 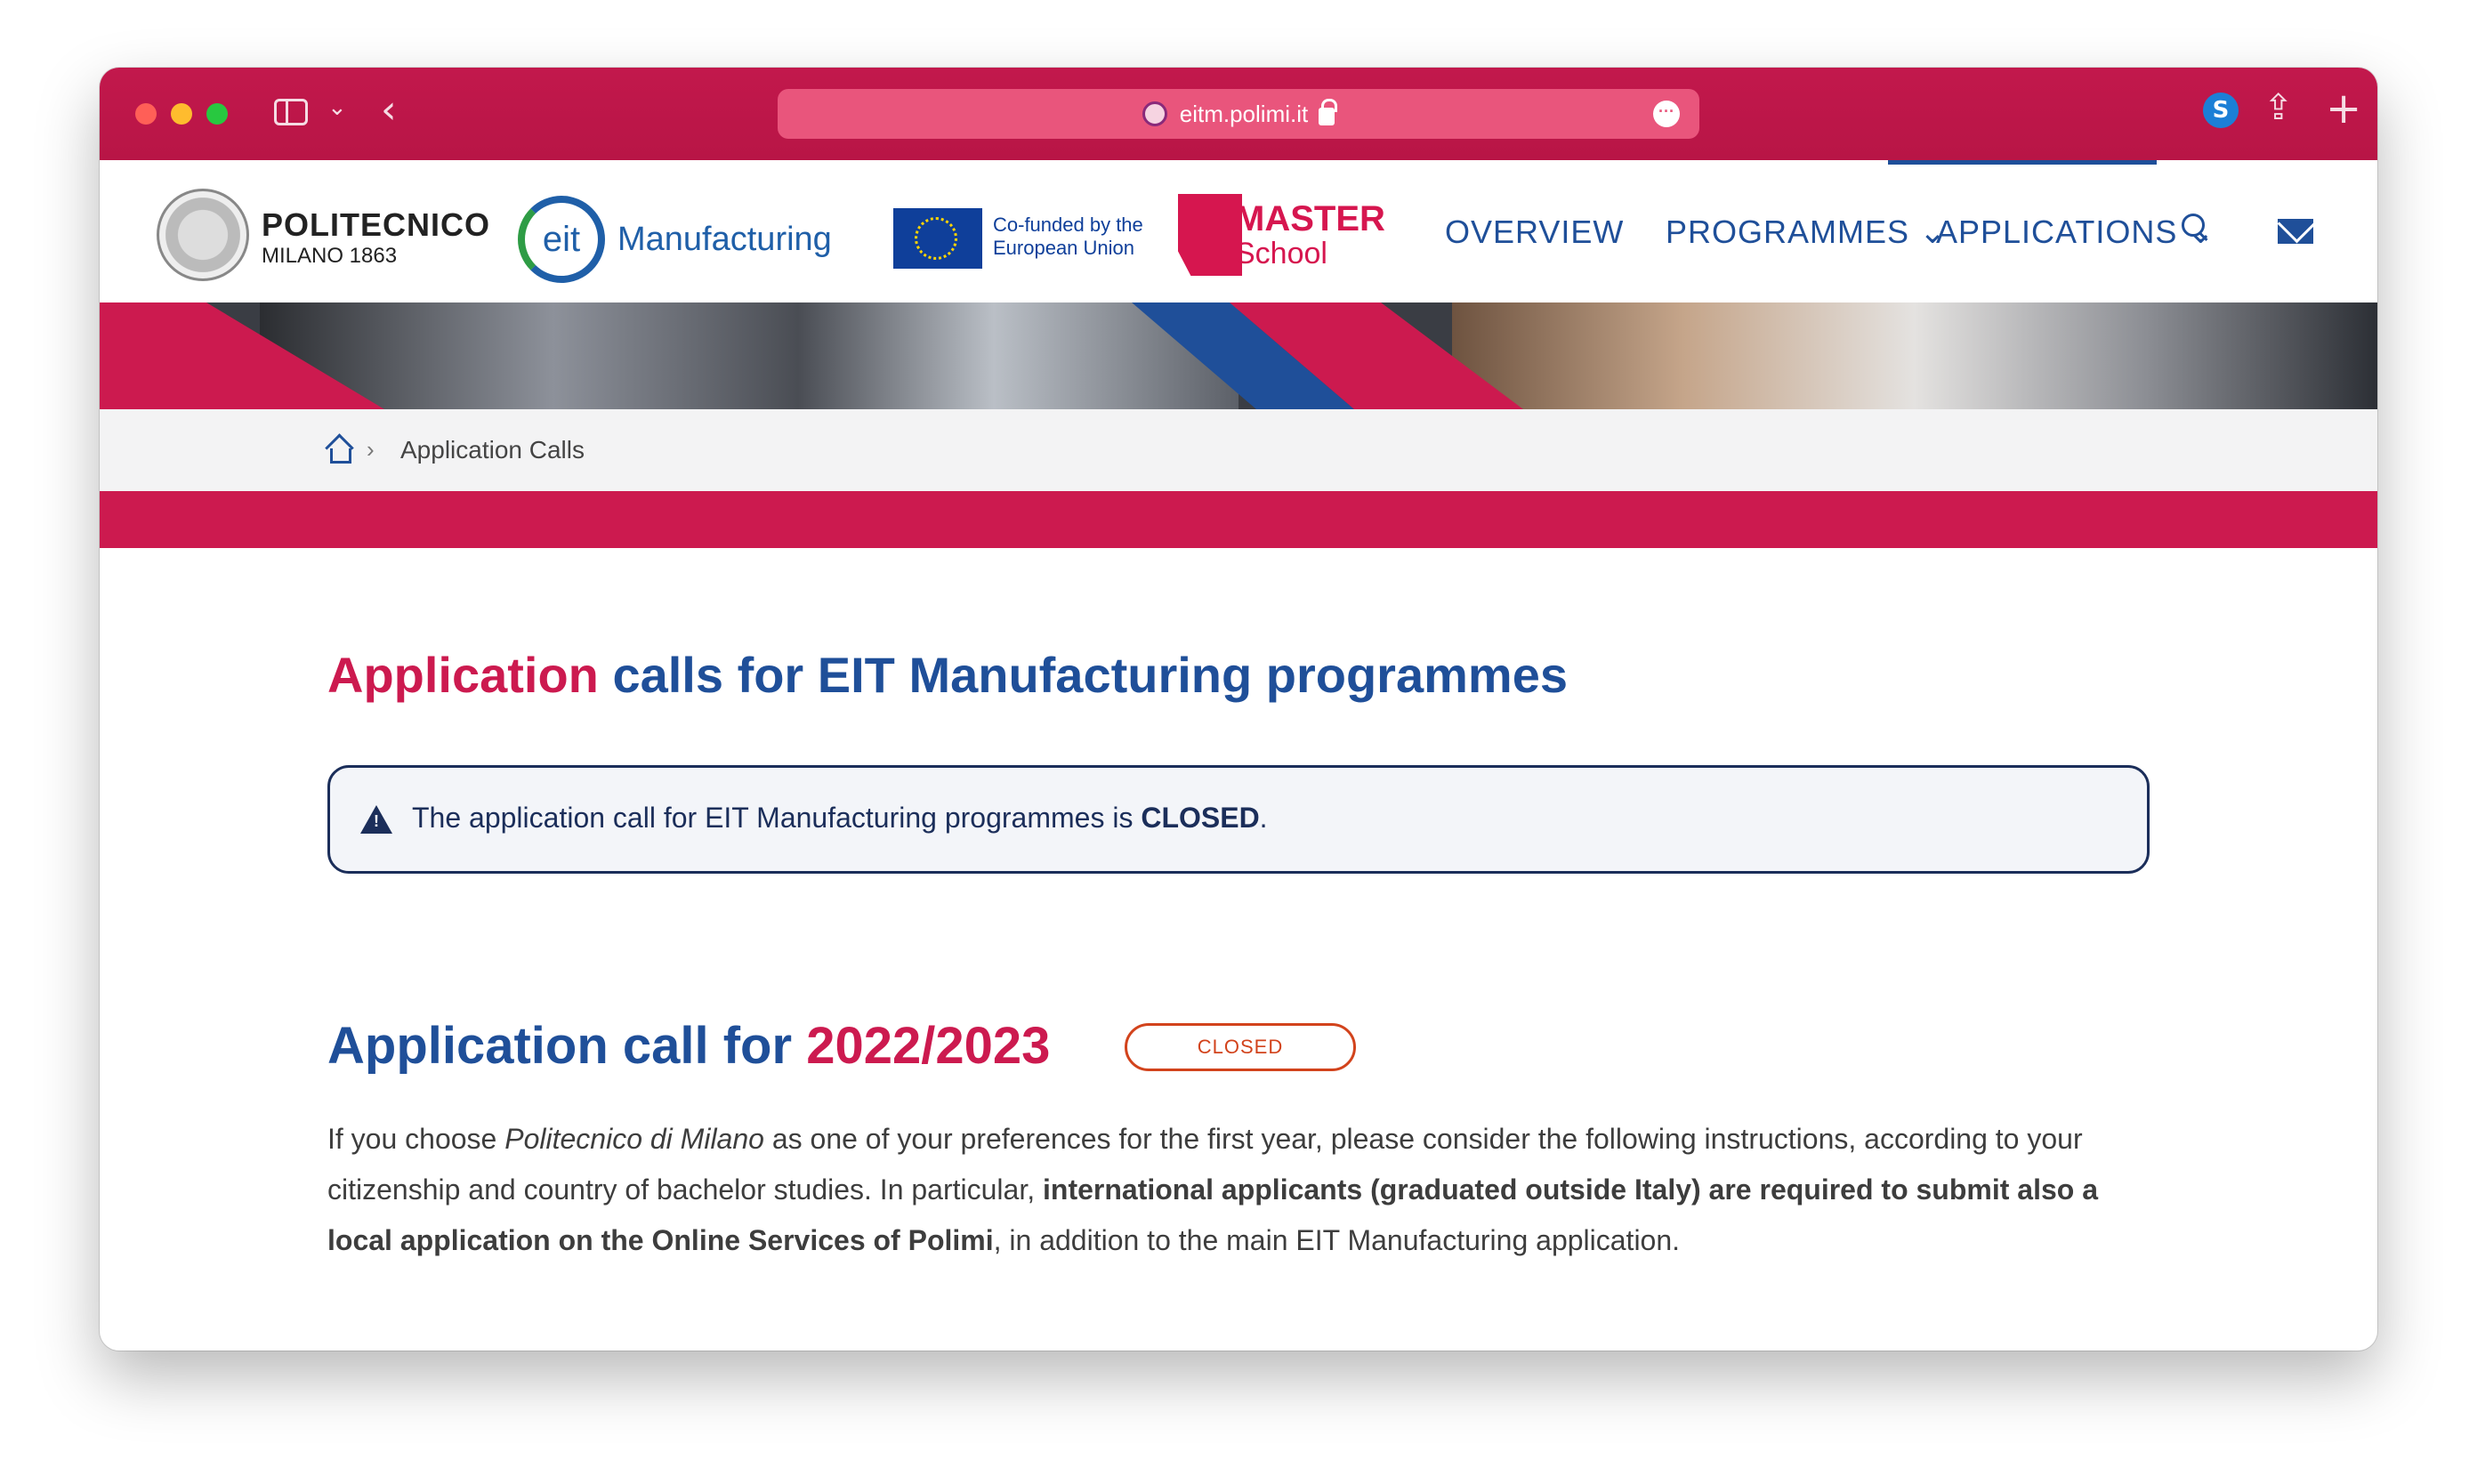 I want to click on banner-photo-lab, so click(x=749, y=355).